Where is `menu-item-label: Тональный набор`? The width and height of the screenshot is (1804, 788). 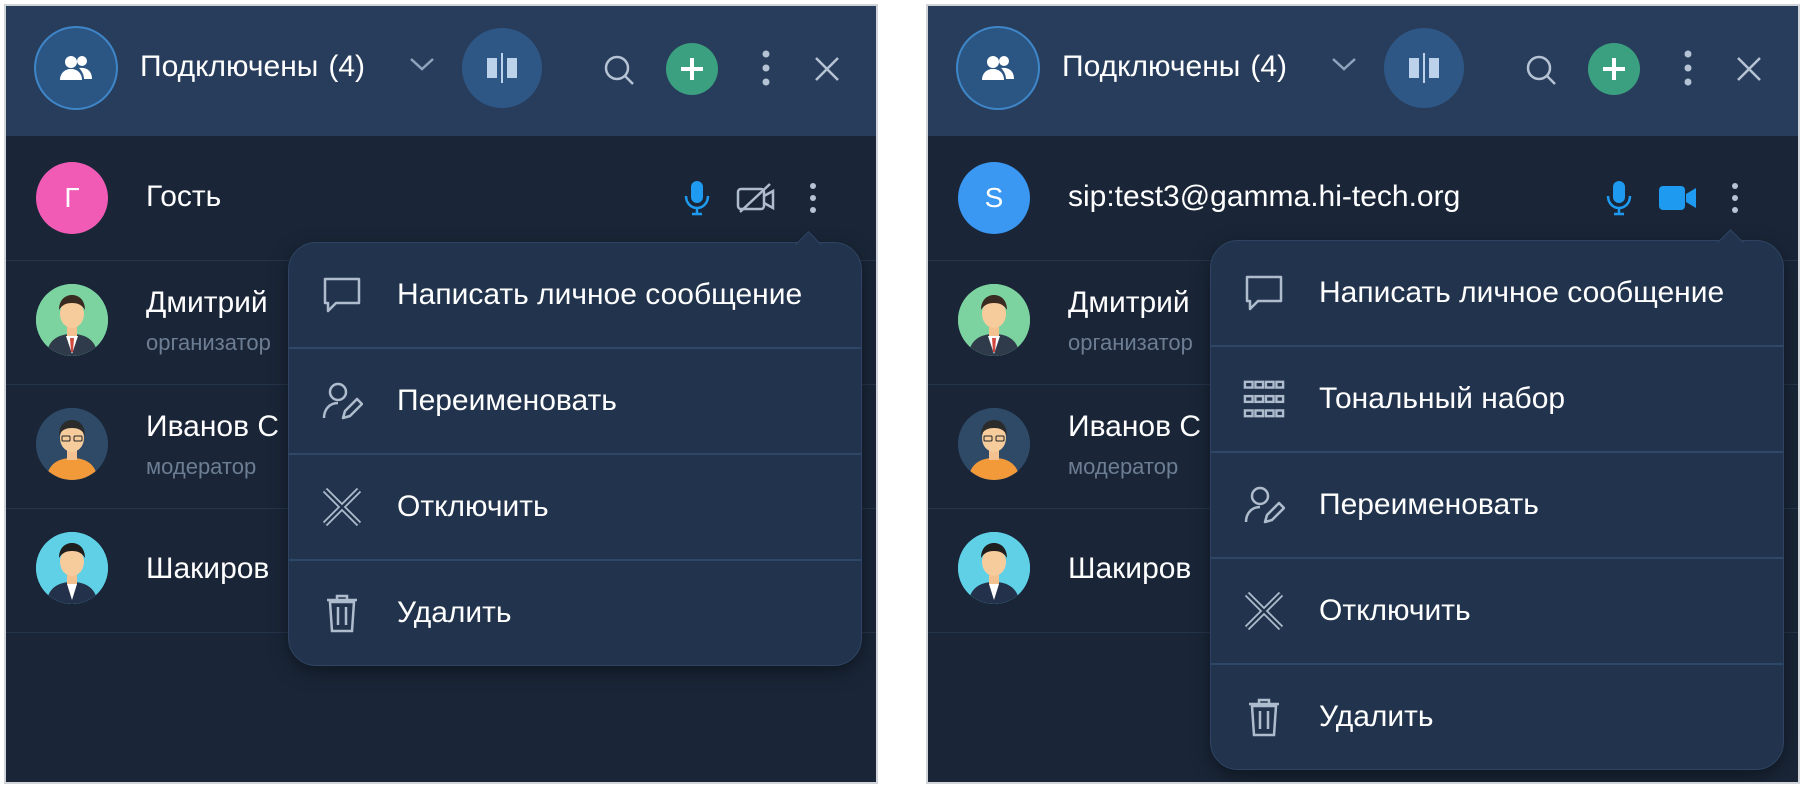
menu-item-label: Тональный набор is located at coordinates (1442, 398).